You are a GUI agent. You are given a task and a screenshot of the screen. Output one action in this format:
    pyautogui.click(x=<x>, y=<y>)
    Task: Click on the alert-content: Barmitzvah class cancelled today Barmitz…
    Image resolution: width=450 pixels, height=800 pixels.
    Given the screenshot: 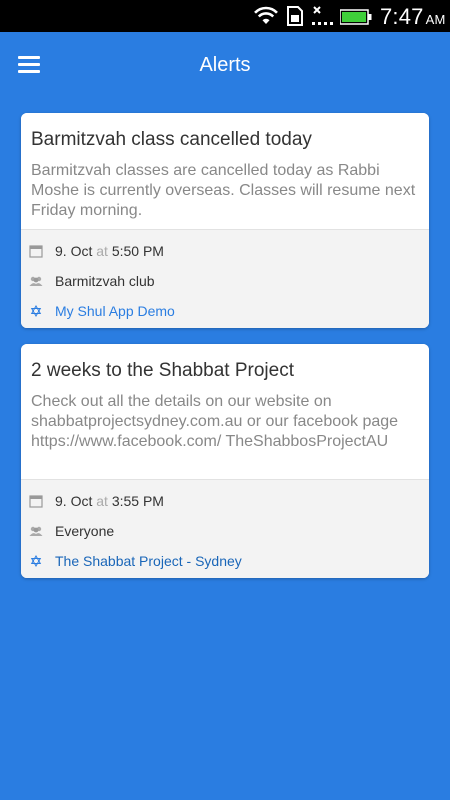 What is the action you would take?
    pyautogui.click(x=225, y=171)
    